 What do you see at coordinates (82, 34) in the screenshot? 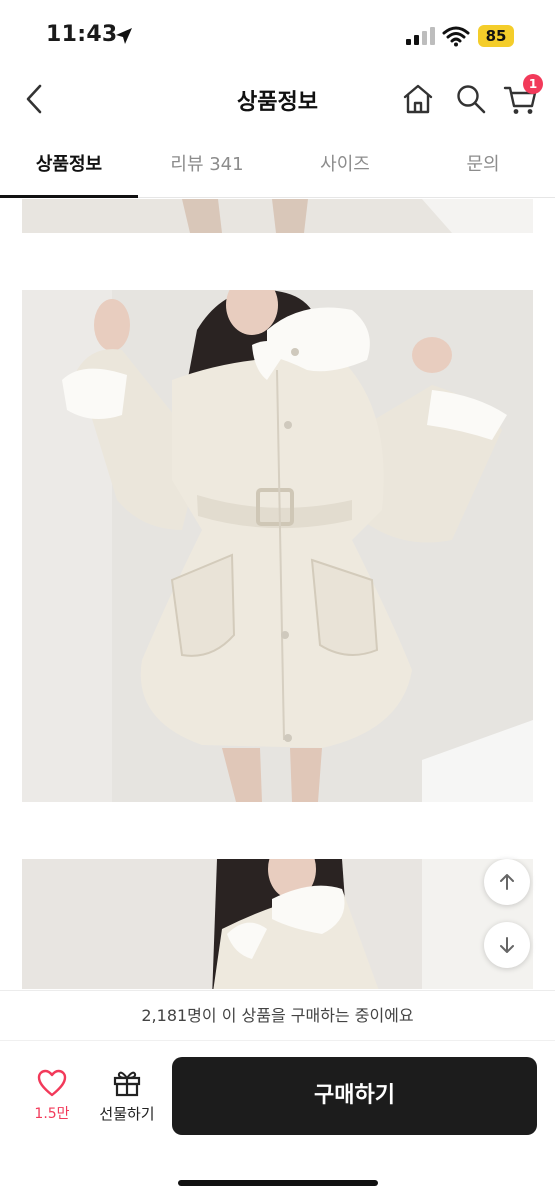
I see `status-time: 11:43` at bounding box center [82, 34].